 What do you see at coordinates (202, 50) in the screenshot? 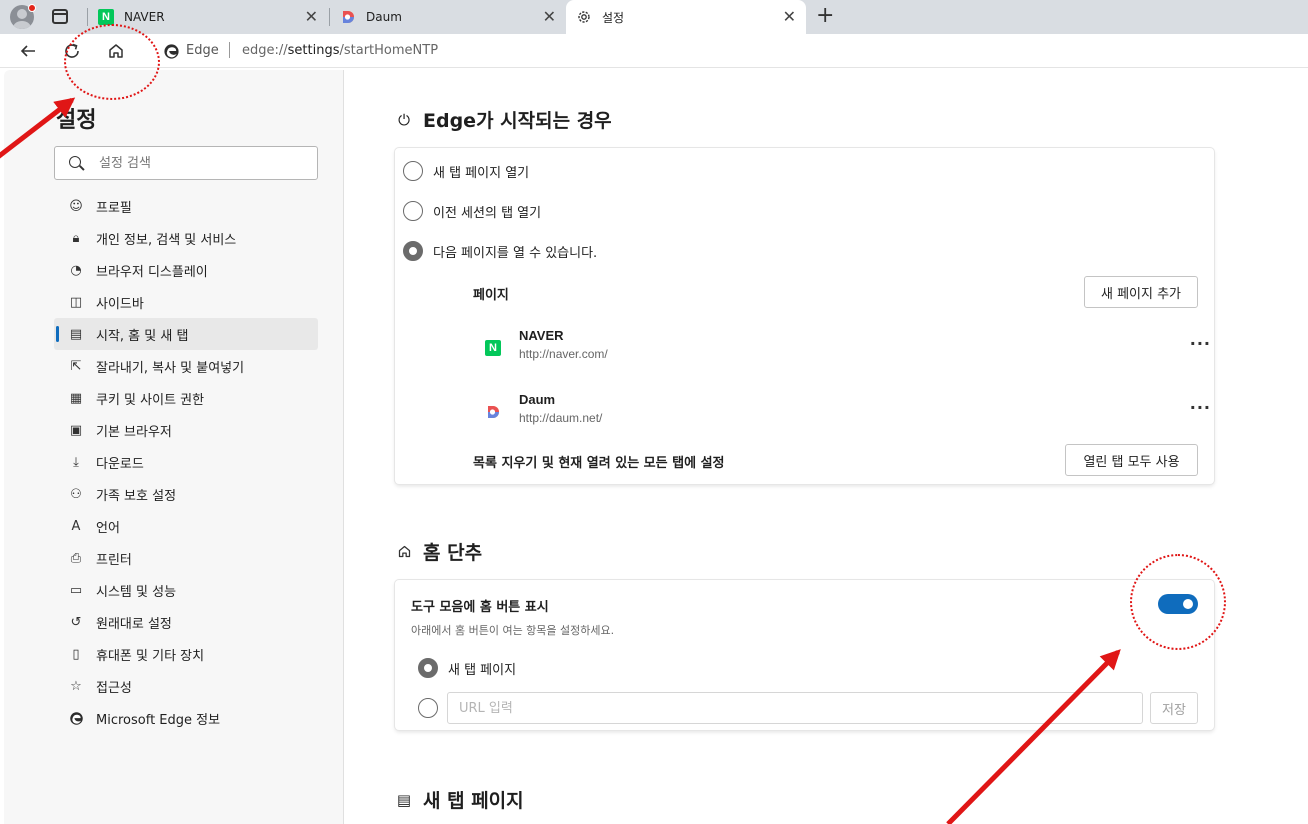
I see `site-identity-label: Edge` at bounding box center [202, 50].